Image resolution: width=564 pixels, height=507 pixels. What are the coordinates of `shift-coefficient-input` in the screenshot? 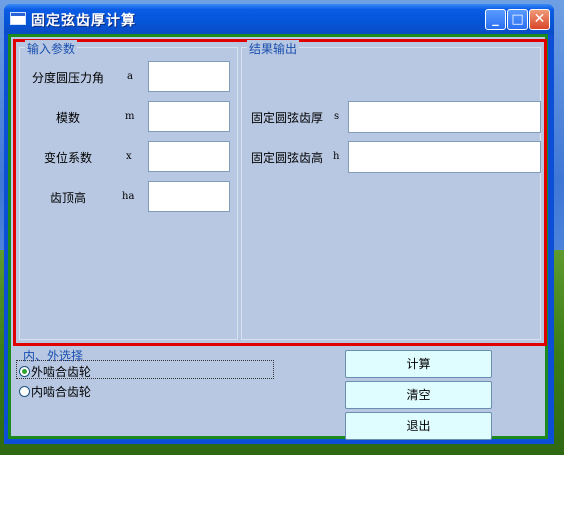 It's located at (189, 156).